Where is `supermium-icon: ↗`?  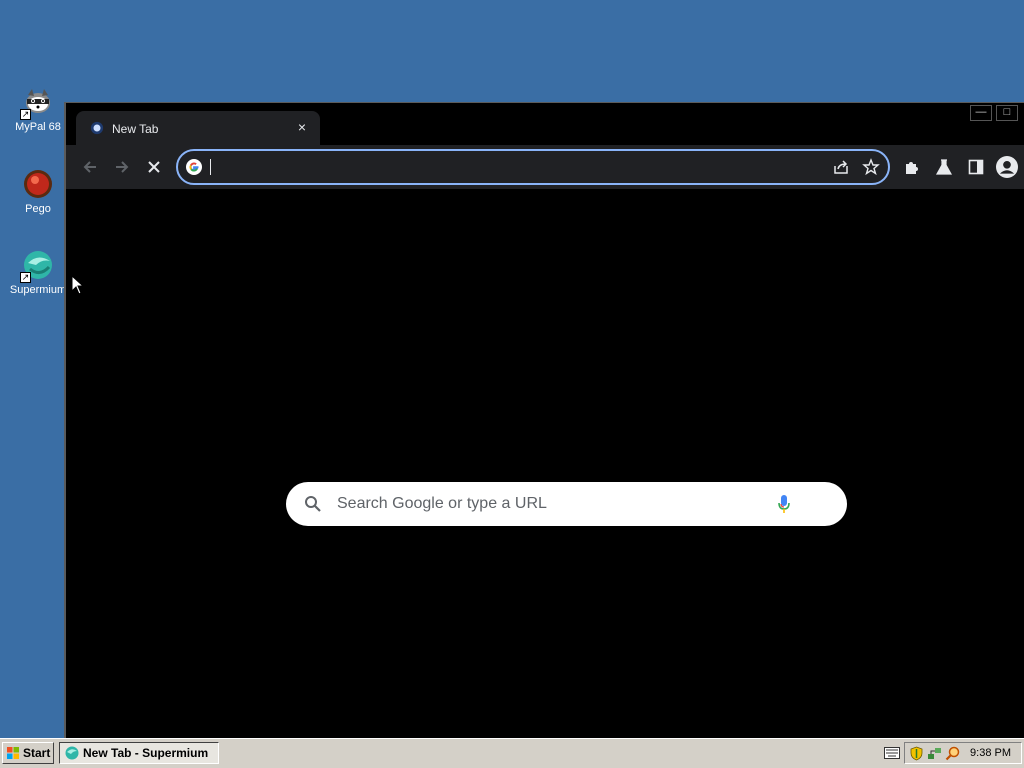
supermium-icon: ↗ is located at coordinates (37, 266).